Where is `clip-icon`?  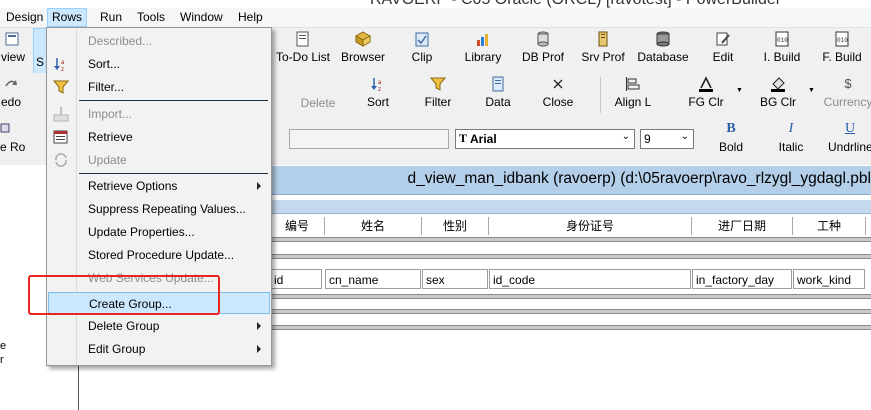
clip-icon is located at coordinates (422, 39).